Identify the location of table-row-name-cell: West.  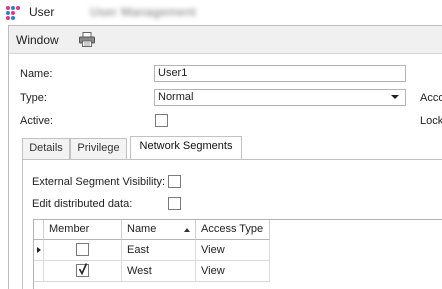
(159, 271).